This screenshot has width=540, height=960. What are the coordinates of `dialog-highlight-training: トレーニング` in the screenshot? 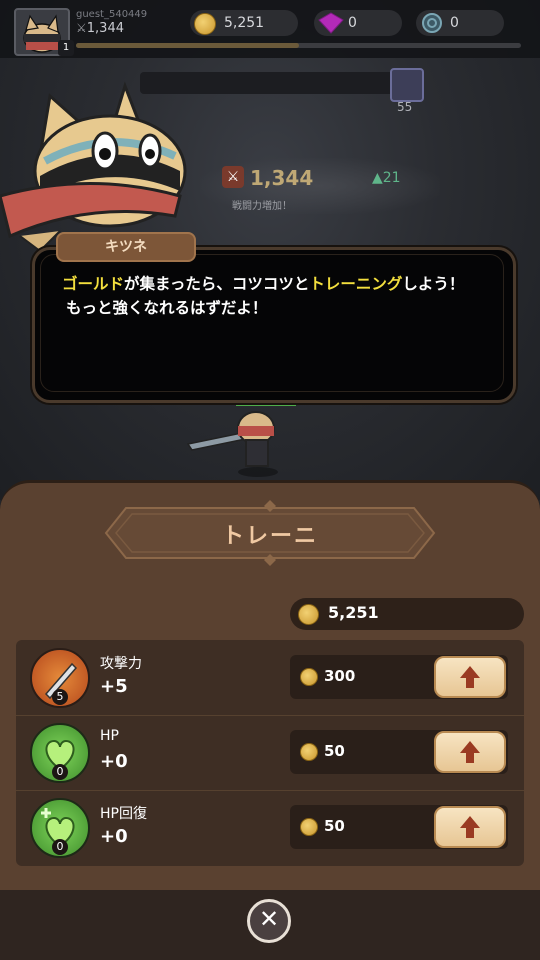 It's located at (356, 284).